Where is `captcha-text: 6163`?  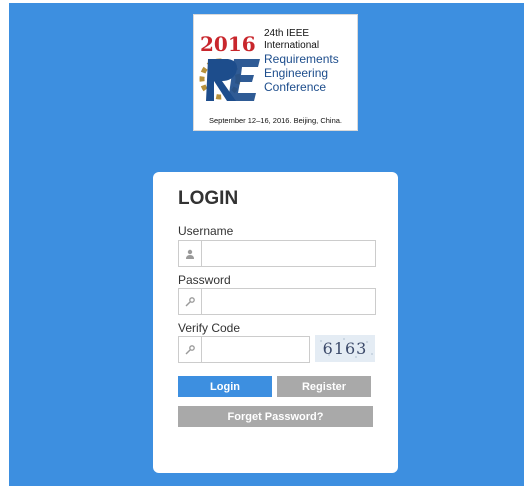 captcha-text: 6163 is located at coordinates (345, 348).